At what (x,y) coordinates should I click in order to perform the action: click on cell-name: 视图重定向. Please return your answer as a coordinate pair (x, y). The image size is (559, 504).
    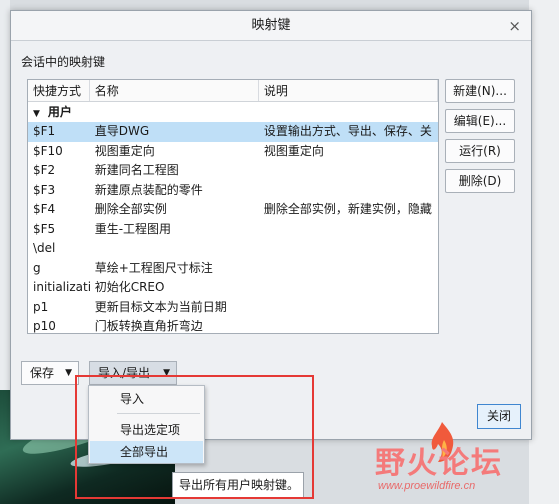
    Looking at the image, I should click on (124, 150).